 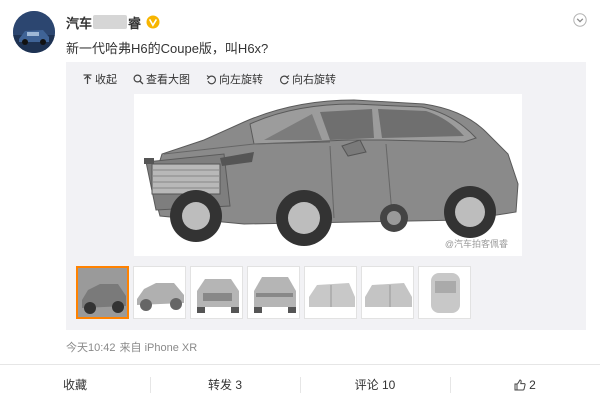 I want to click on collapse-label: 收起, so click(x=106, y=80).